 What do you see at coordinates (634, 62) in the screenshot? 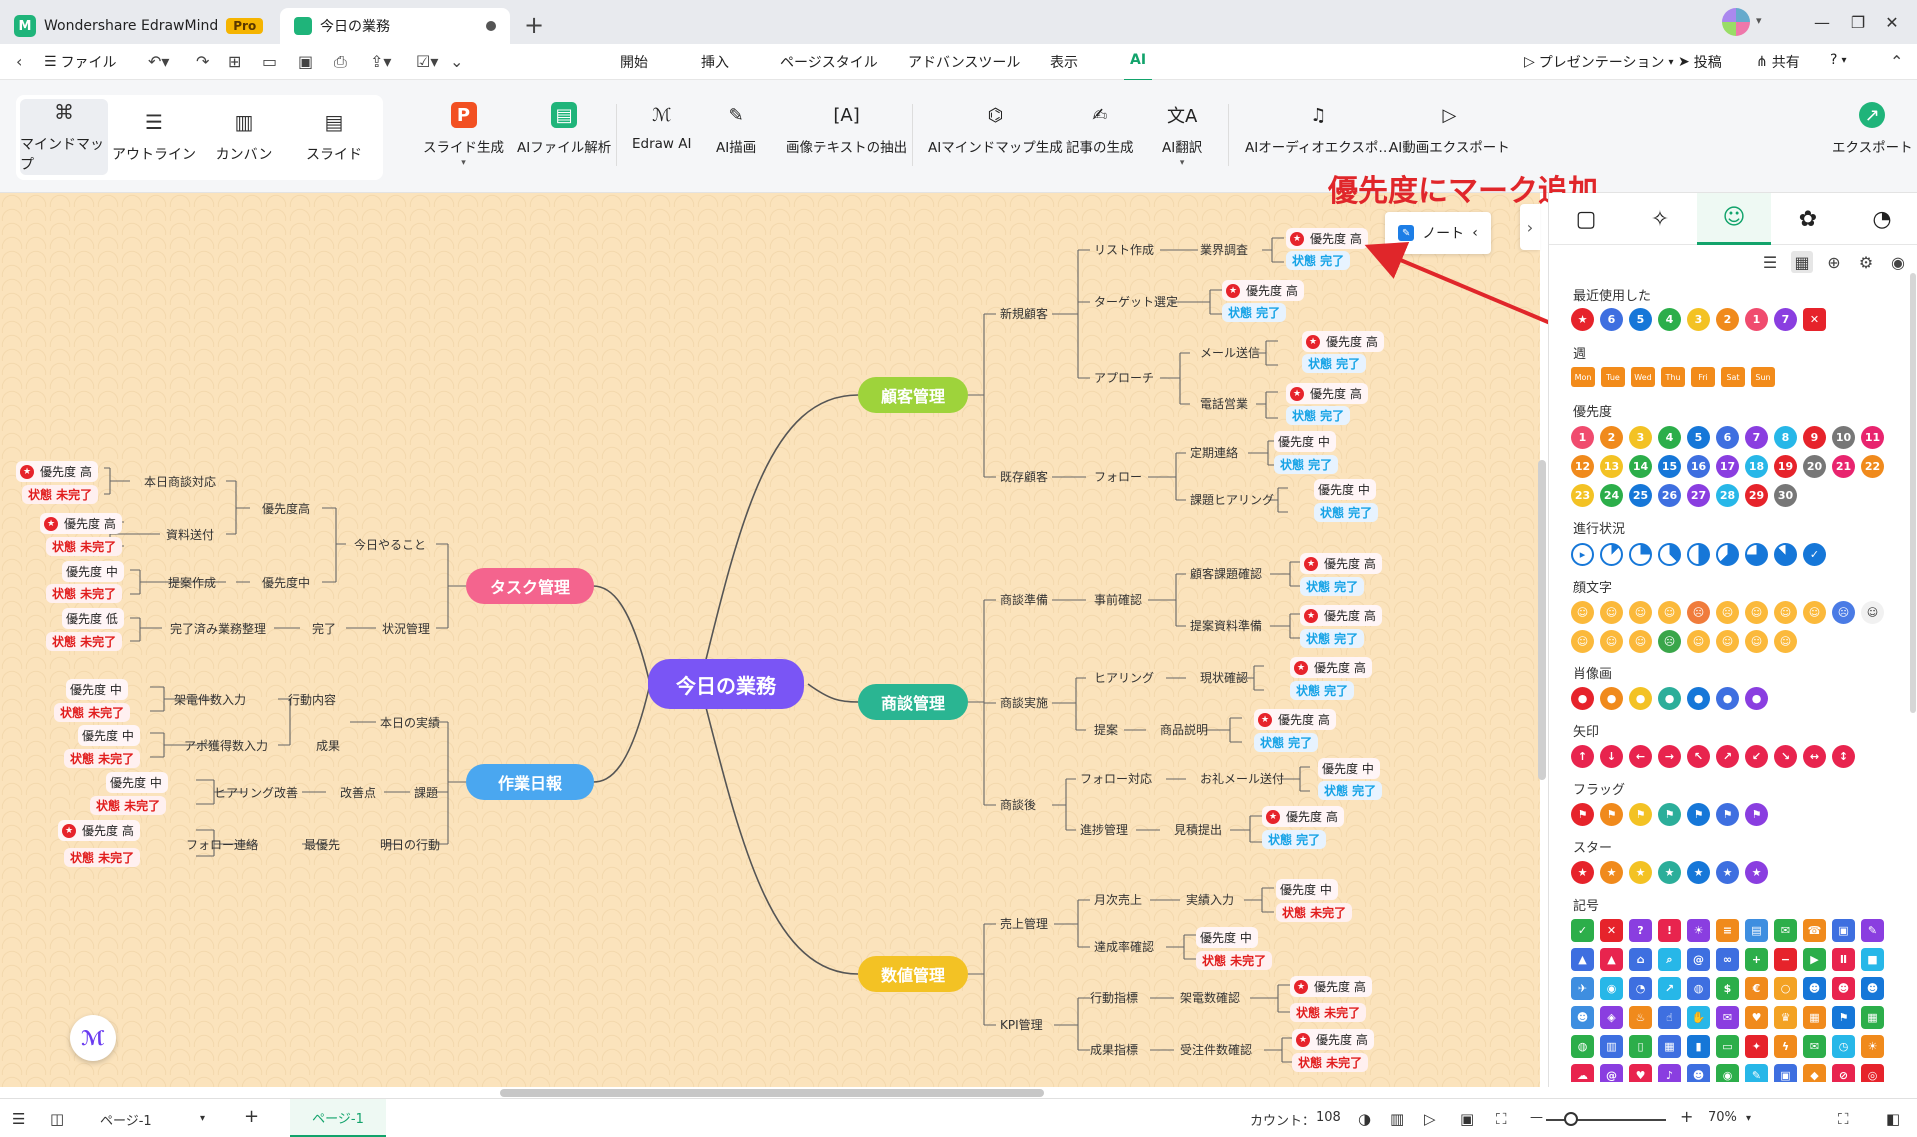
I see `tab-start: 開始` at bounding box center [634, 62].